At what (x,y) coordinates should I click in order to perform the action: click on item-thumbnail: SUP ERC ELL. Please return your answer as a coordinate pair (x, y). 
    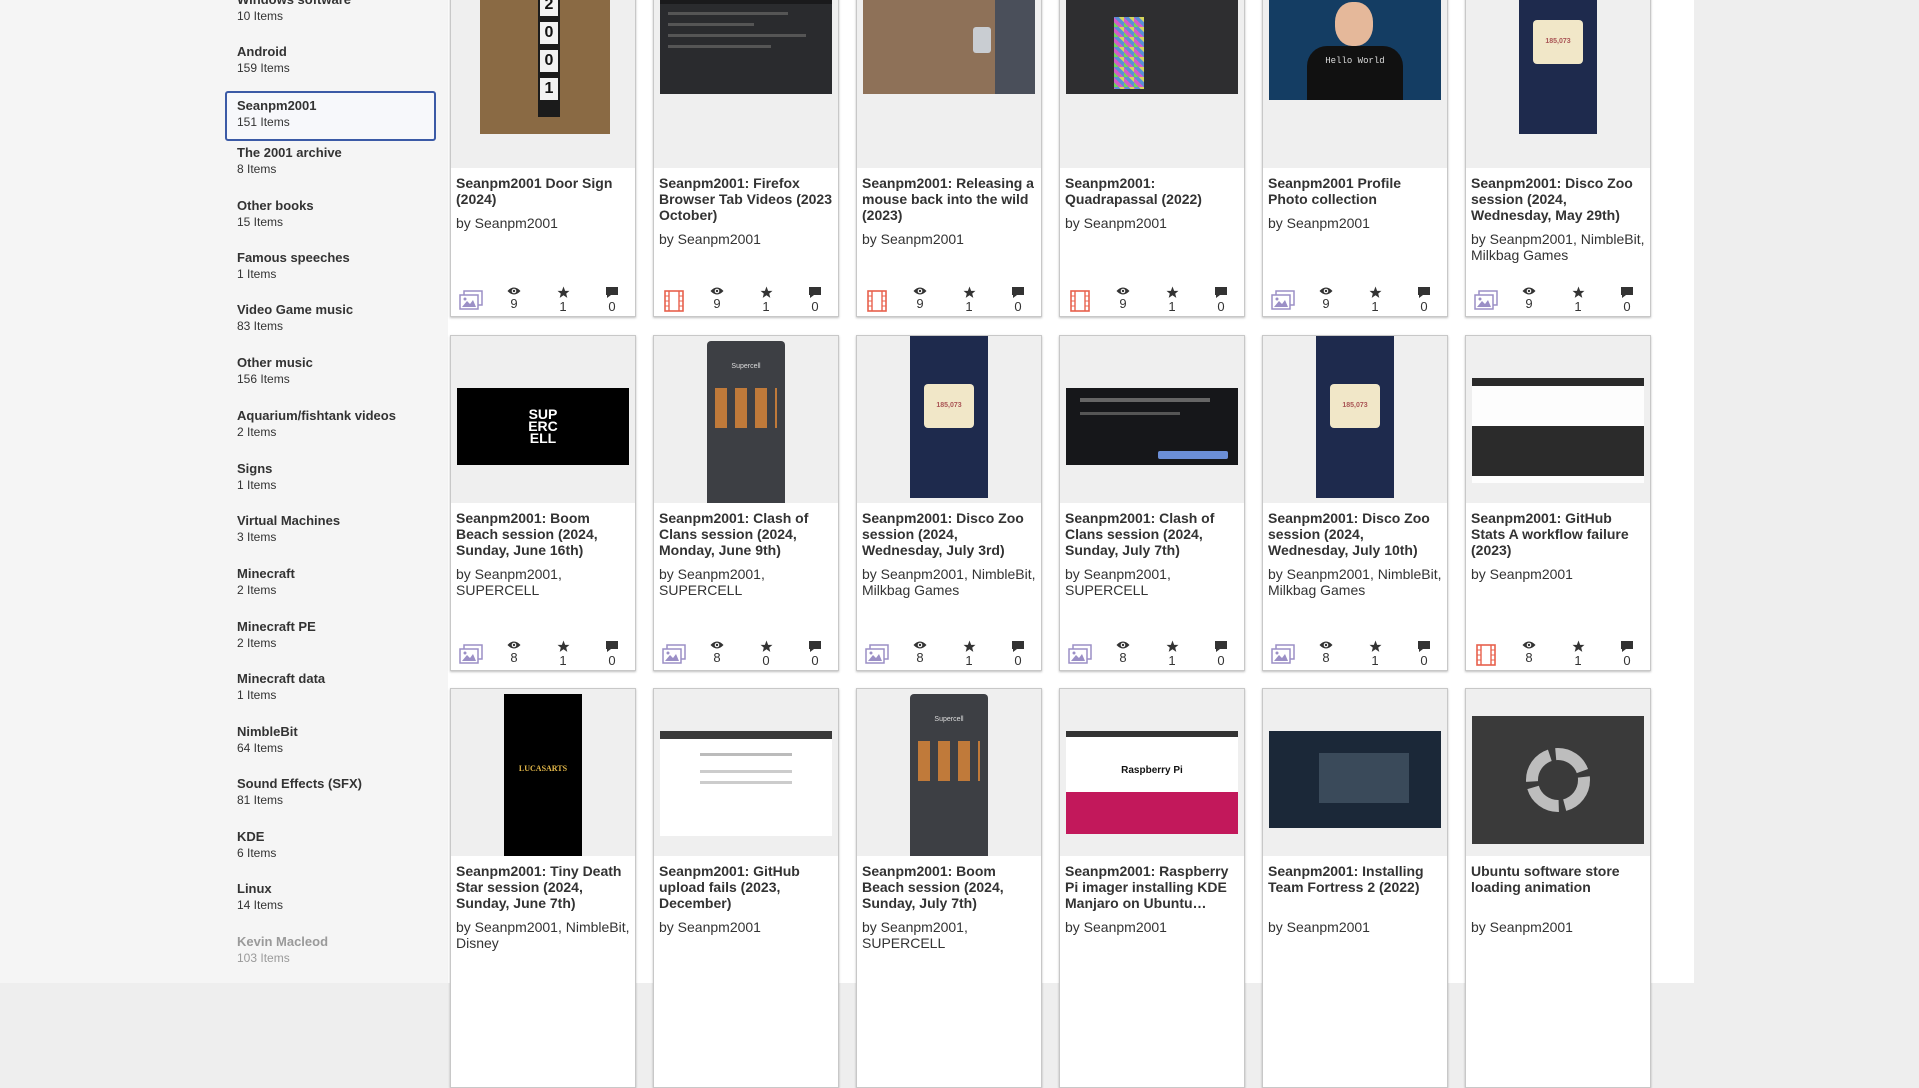
    Looking at the image, I should click on (543, 419).